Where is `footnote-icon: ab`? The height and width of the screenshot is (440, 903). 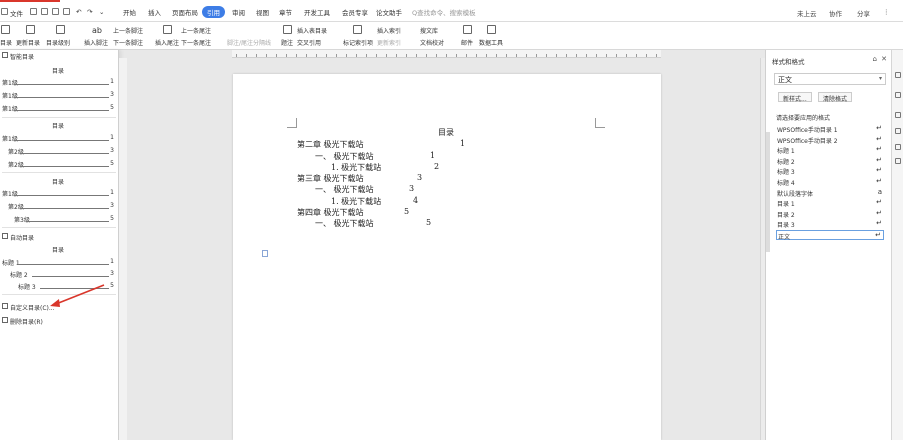 footnote-icon: ab is located at coordinates (97, 30).